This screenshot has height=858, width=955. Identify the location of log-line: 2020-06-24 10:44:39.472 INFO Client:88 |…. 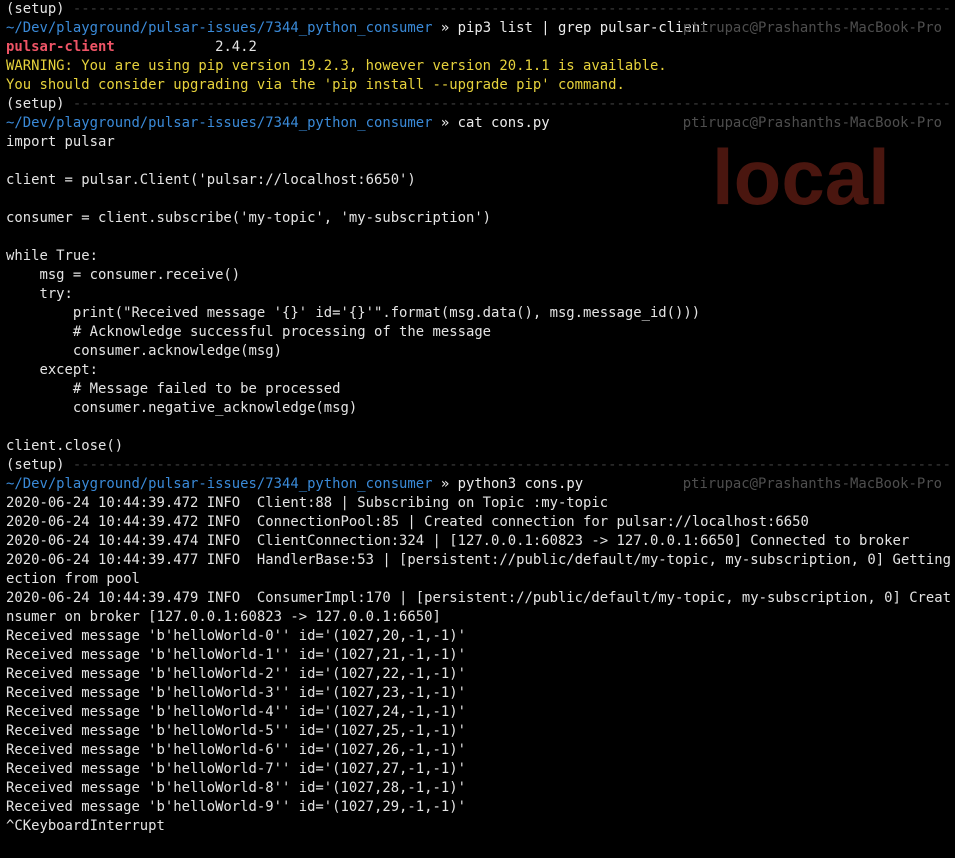
(307, 503).